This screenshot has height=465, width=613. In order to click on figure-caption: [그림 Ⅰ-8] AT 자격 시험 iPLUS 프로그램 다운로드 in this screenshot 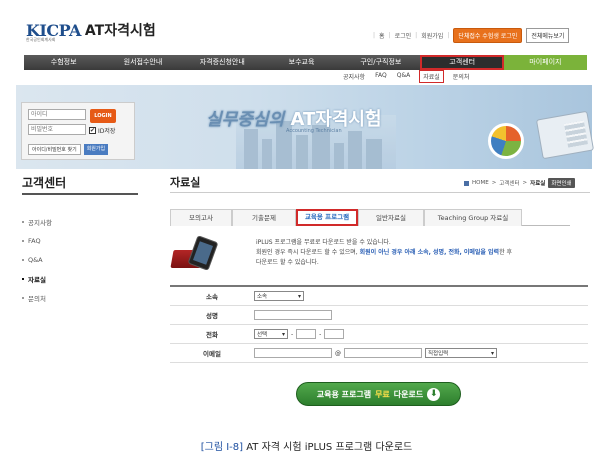, I will do `click(306, 445)`.